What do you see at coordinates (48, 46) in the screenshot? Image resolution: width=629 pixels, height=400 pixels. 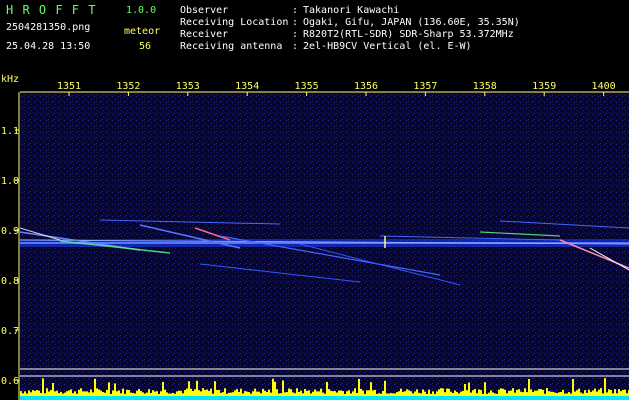 I see `observation-datetime: 25.04.28 13:50` at bounding box center [48, 46].